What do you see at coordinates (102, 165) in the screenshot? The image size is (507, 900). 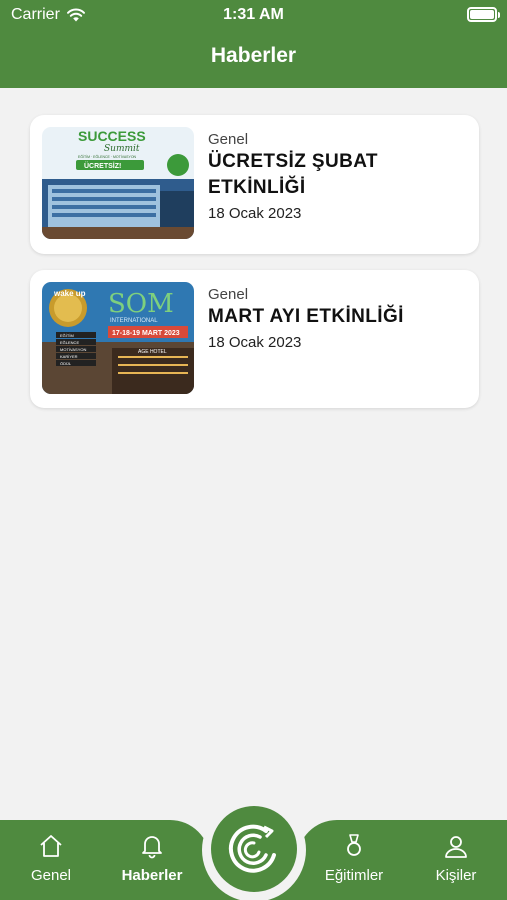 I see `image-ribbon: ÜCRETSİZ!` at bounding box center [102, 165].